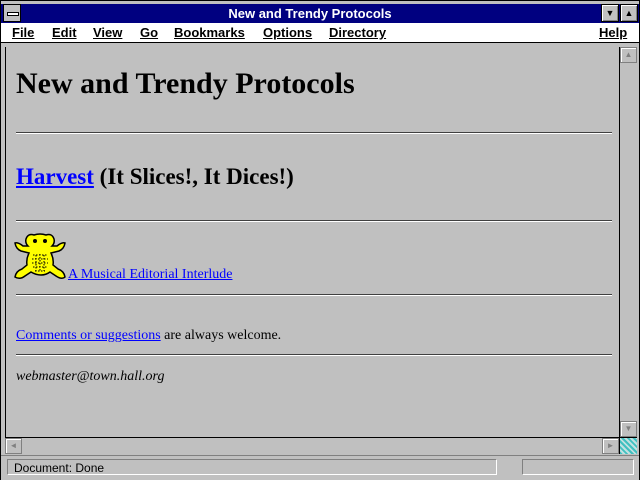  Describe the element at coordinates (629, 13) in the screenshot. I see `maximize-button: ▲` at that location.